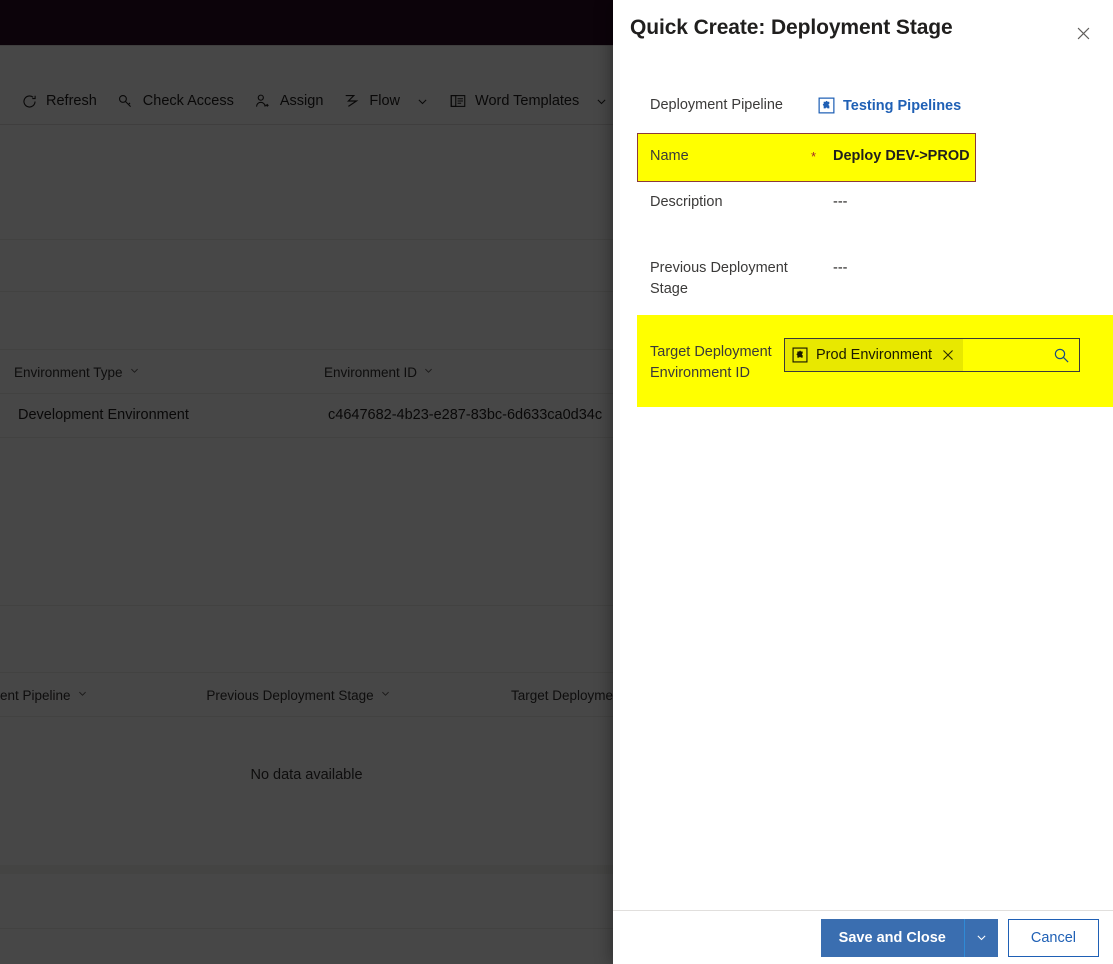 This screenshot has width=1113, height=964. Describe the element at coordinates (169, 372) in the screenshot. I see `column-header-environment-type: Environment Type` at that location.